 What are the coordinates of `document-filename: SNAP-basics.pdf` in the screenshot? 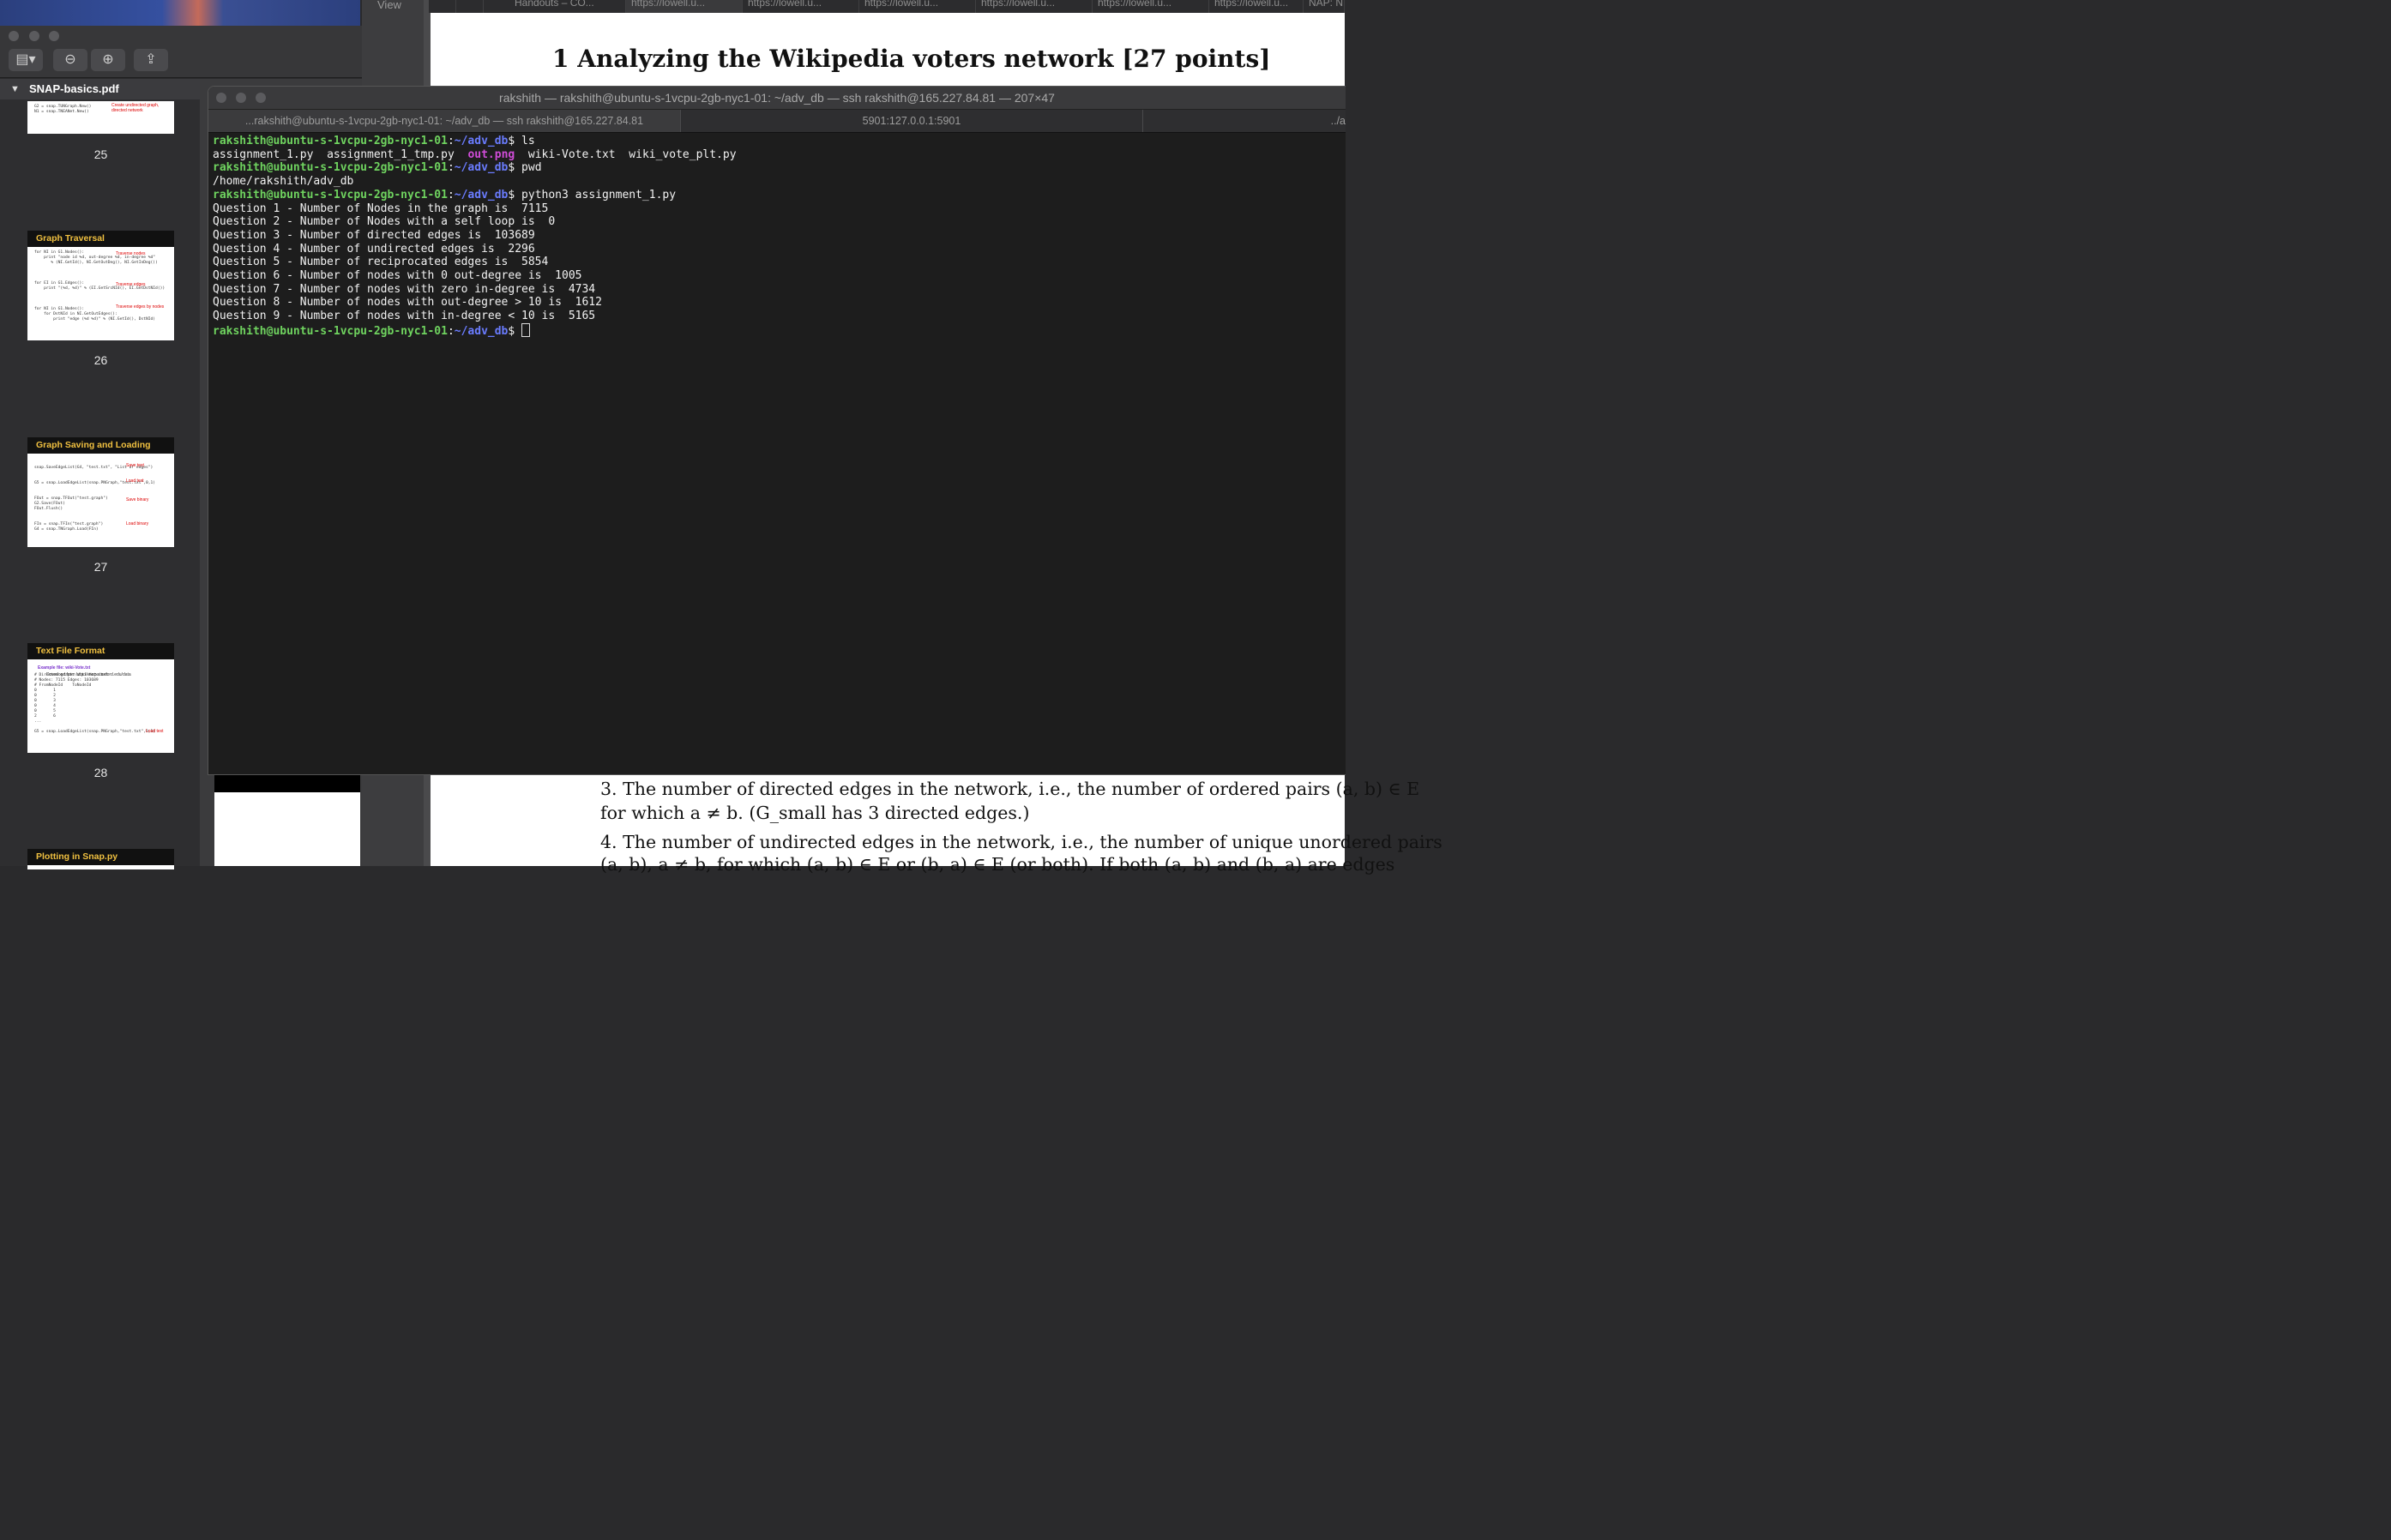 It's located at (74, 88).